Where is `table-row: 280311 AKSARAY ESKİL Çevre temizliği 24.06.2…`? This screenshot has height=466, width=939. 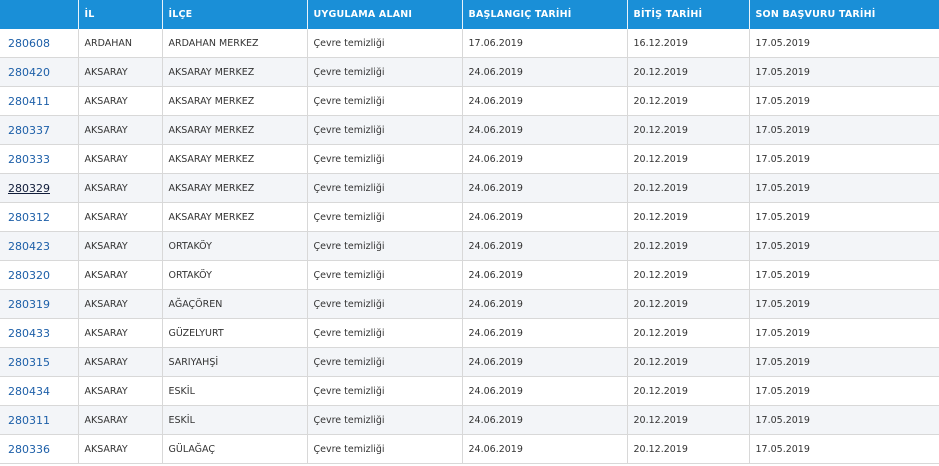
table-row: 280311 AKSARAY ESKİL Çevre temizliği 24.06.2… is located at coordinates (469, 420).